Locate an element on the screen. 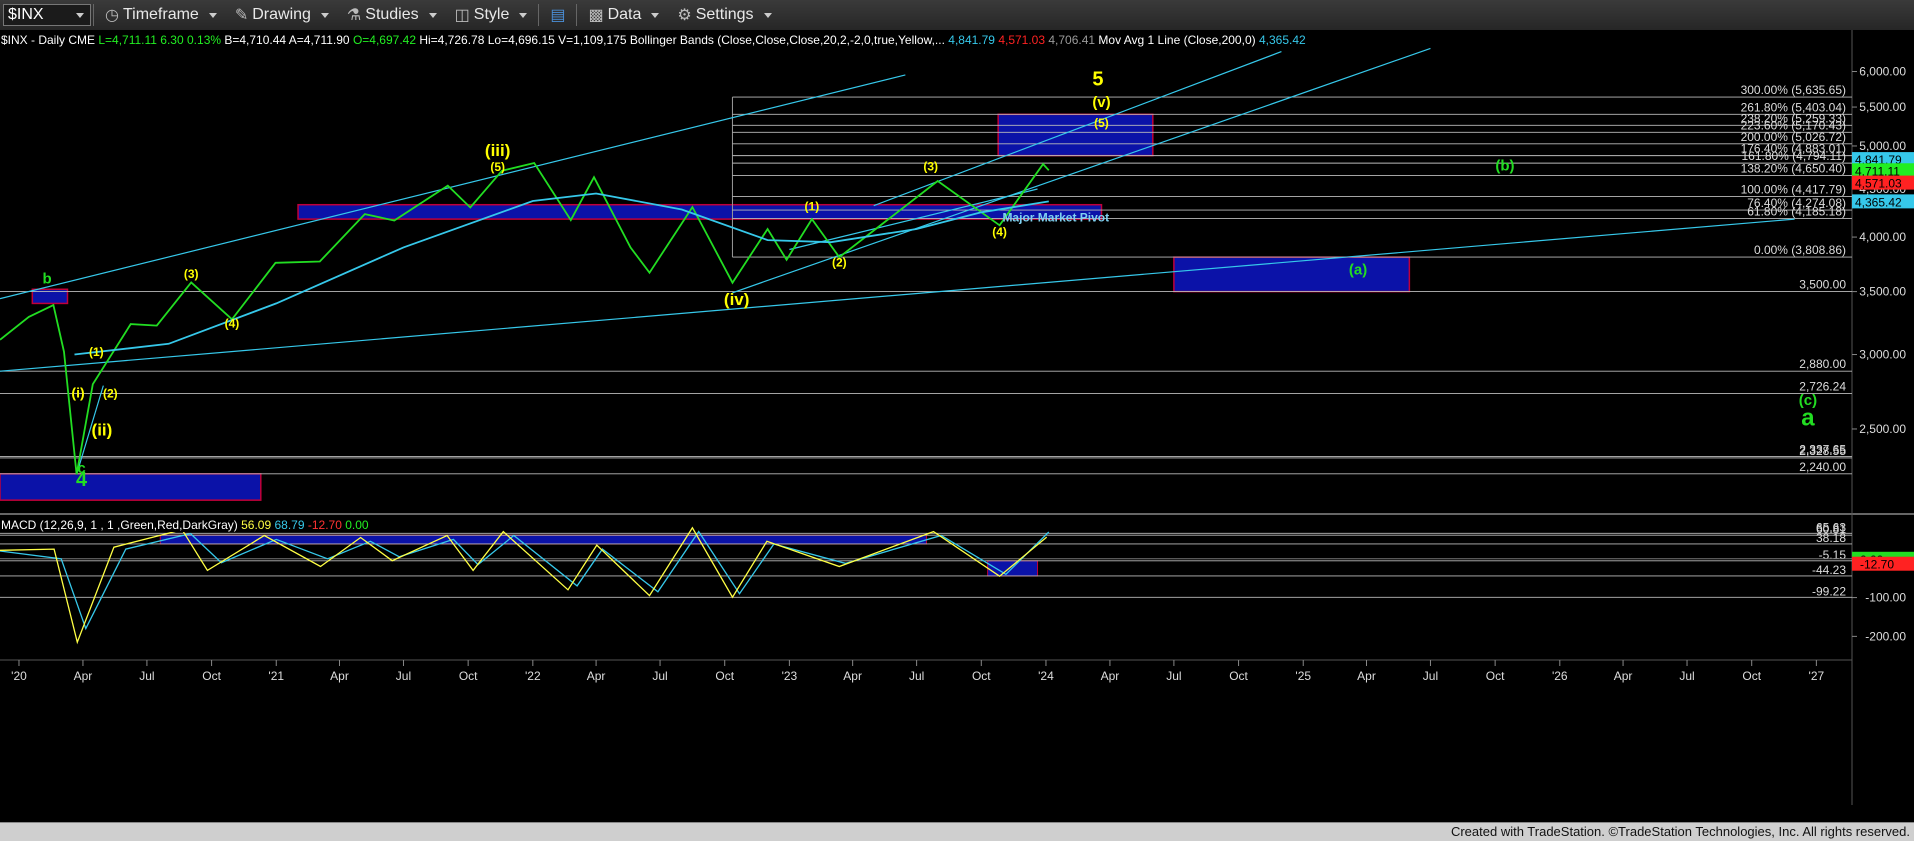 This screenshot has width=1914, height=841. price-header-item: $INX - Daily CME is located at coordinates (48, 40).